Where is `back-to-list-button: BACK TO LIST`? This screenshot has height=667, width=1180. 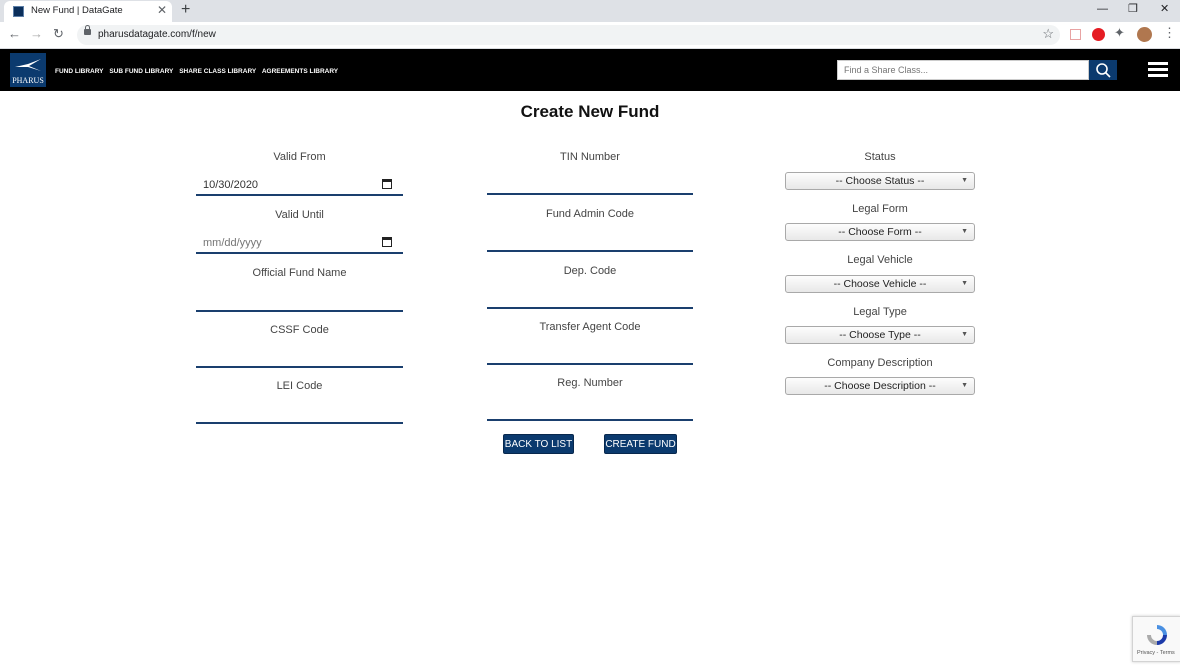 back-to-list-button: BACK TO LIST is located at coordinates (538, 444).